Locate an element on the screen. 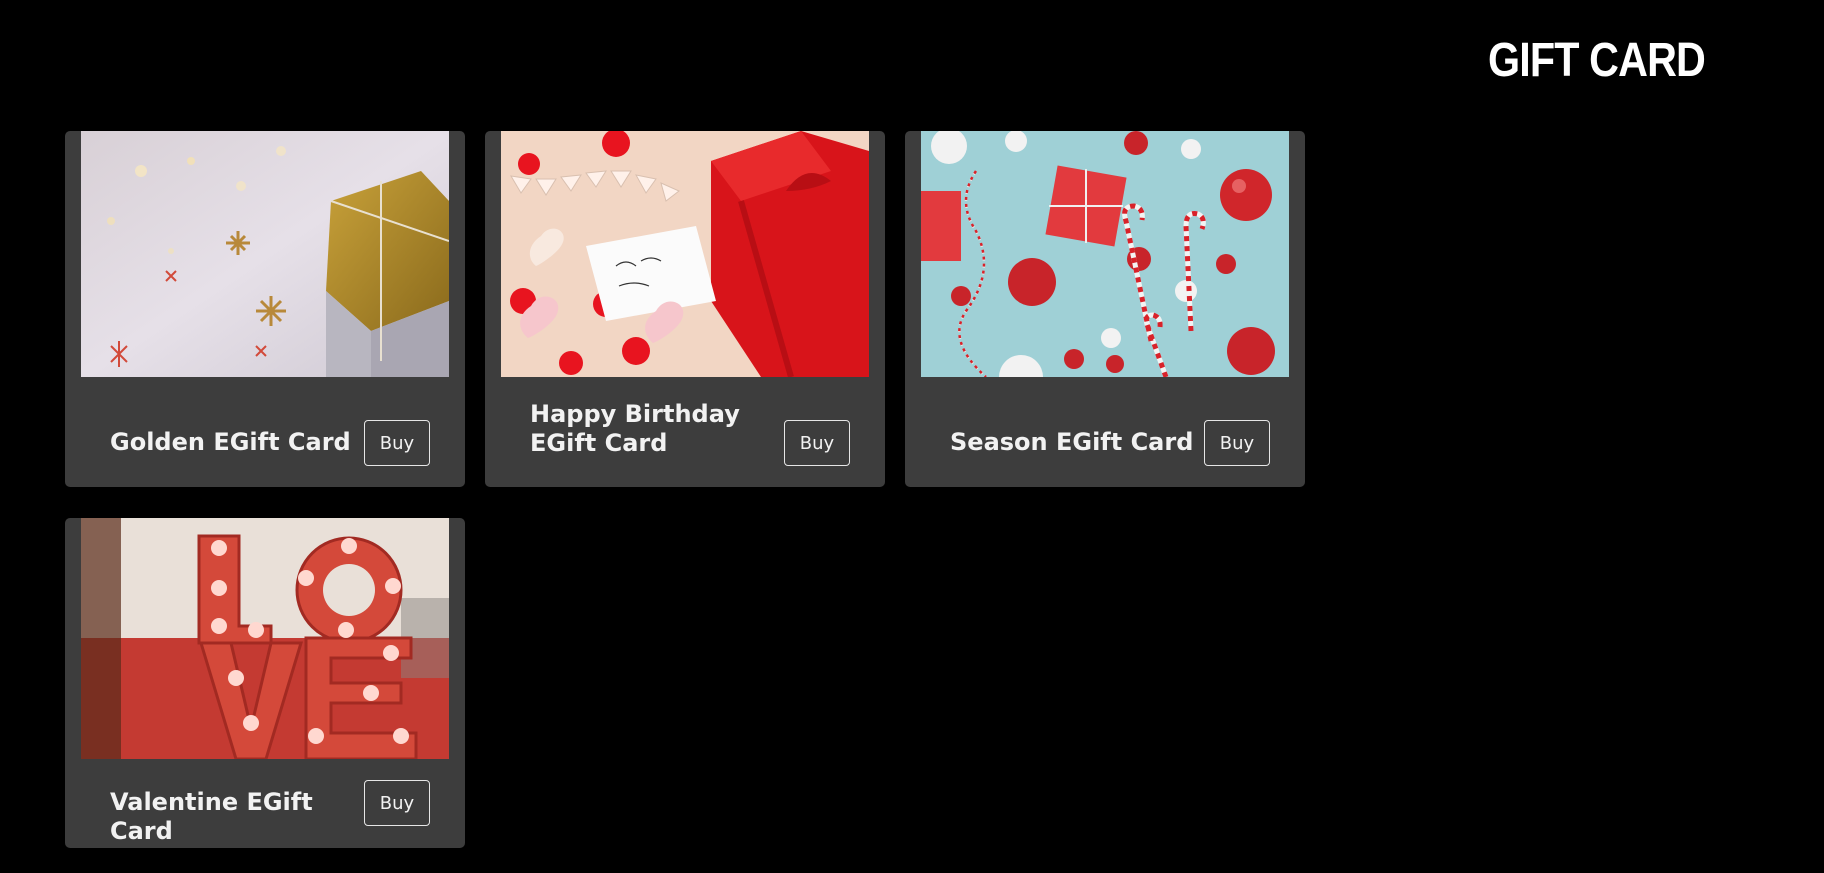 This screenshot has height=873, width=1824. gift-card-happy-birthday: Happy Birthday EGift Card Buy is located at coordinates (685, 309).